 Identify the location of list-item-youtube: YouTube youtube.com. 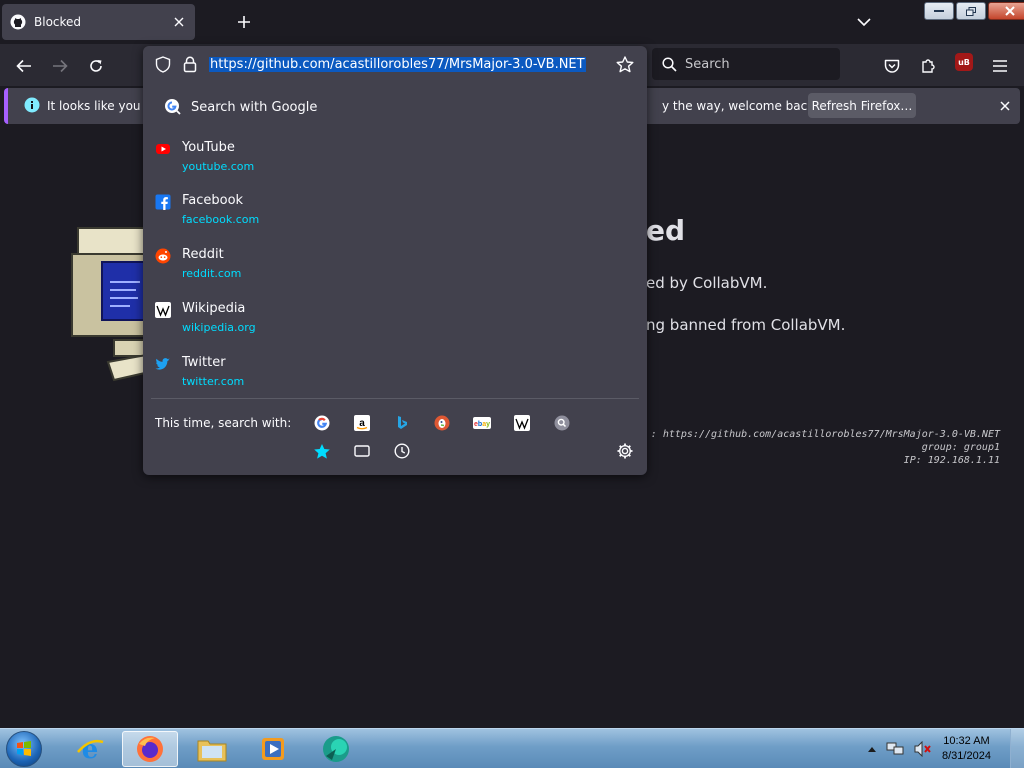
(395, 161).